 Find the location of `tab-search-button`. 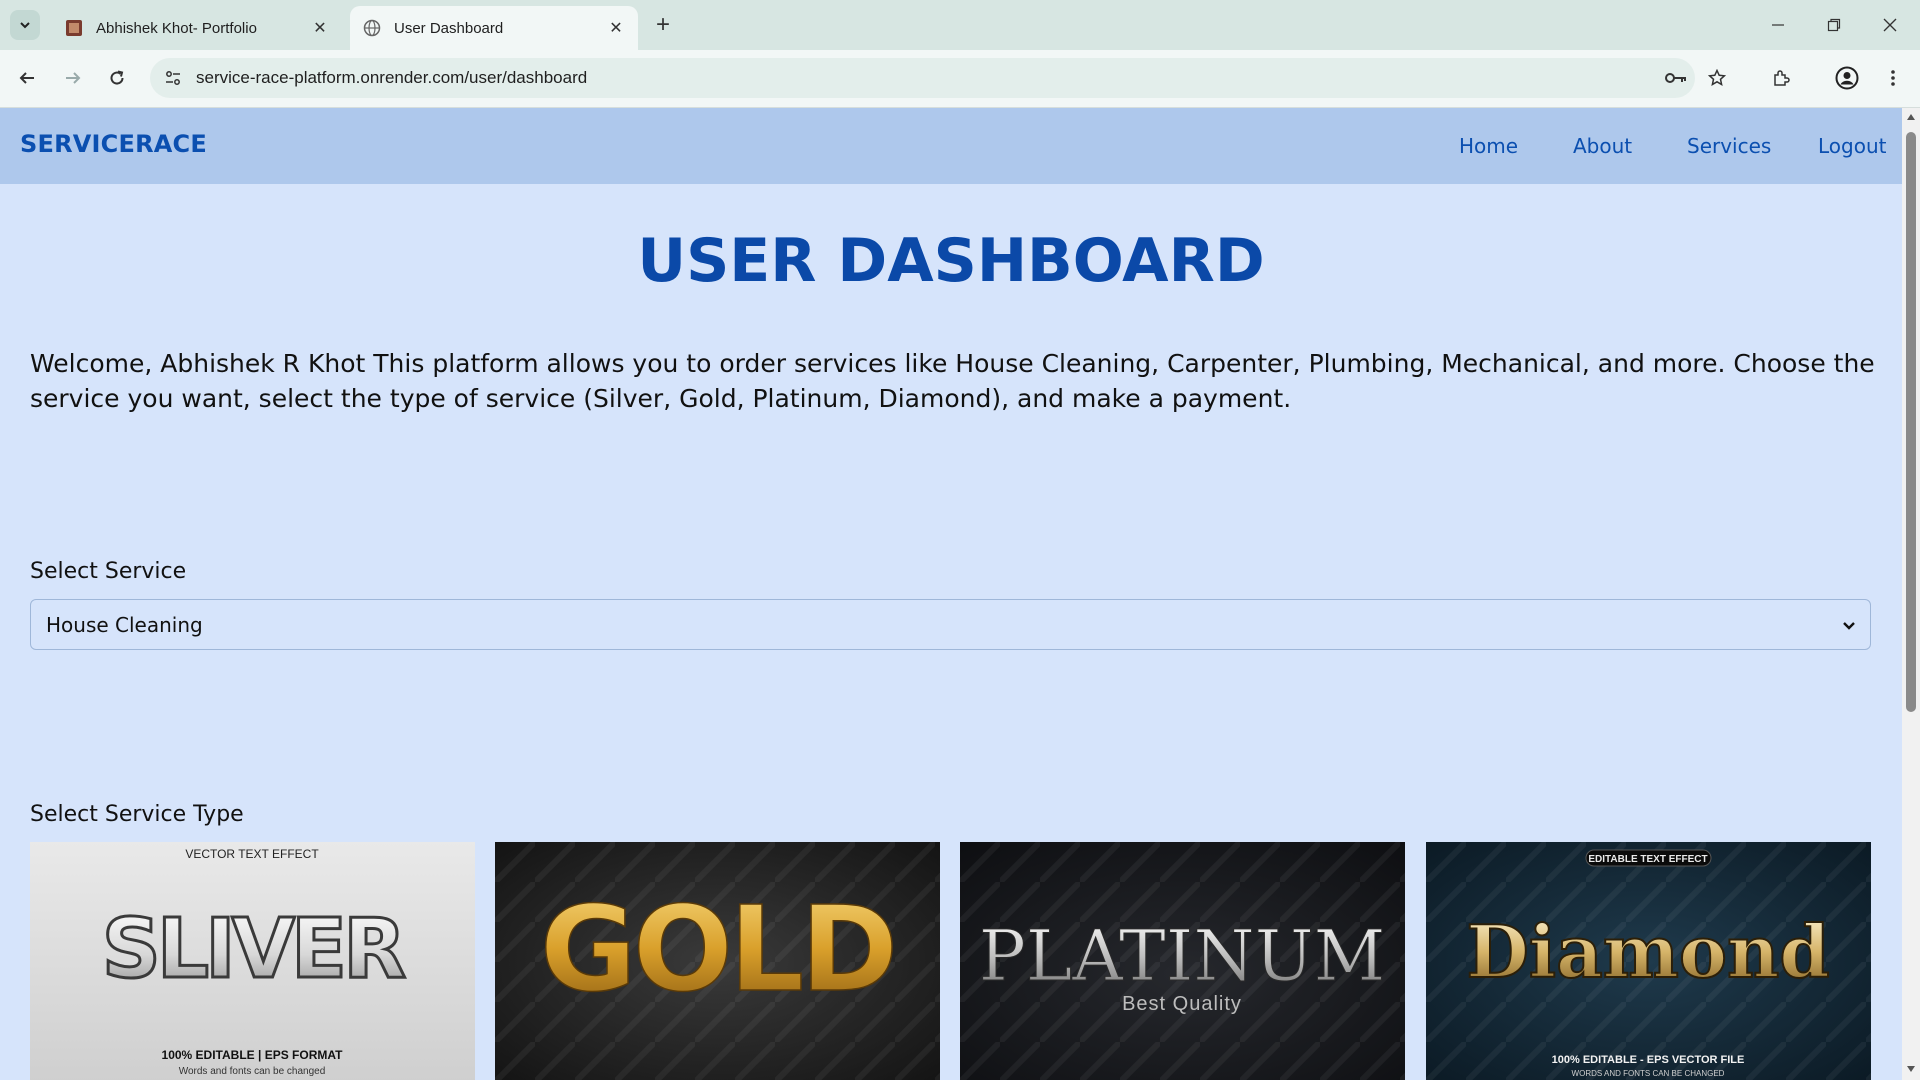

tab-search-button is located at coordinates (25, 25).